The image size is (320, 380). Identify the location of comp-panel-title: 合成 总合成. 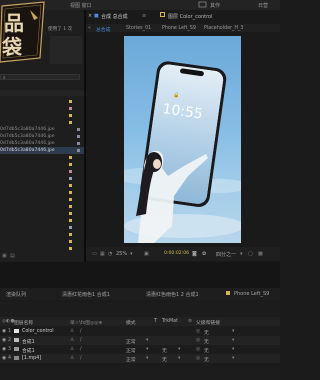
(114, 16).